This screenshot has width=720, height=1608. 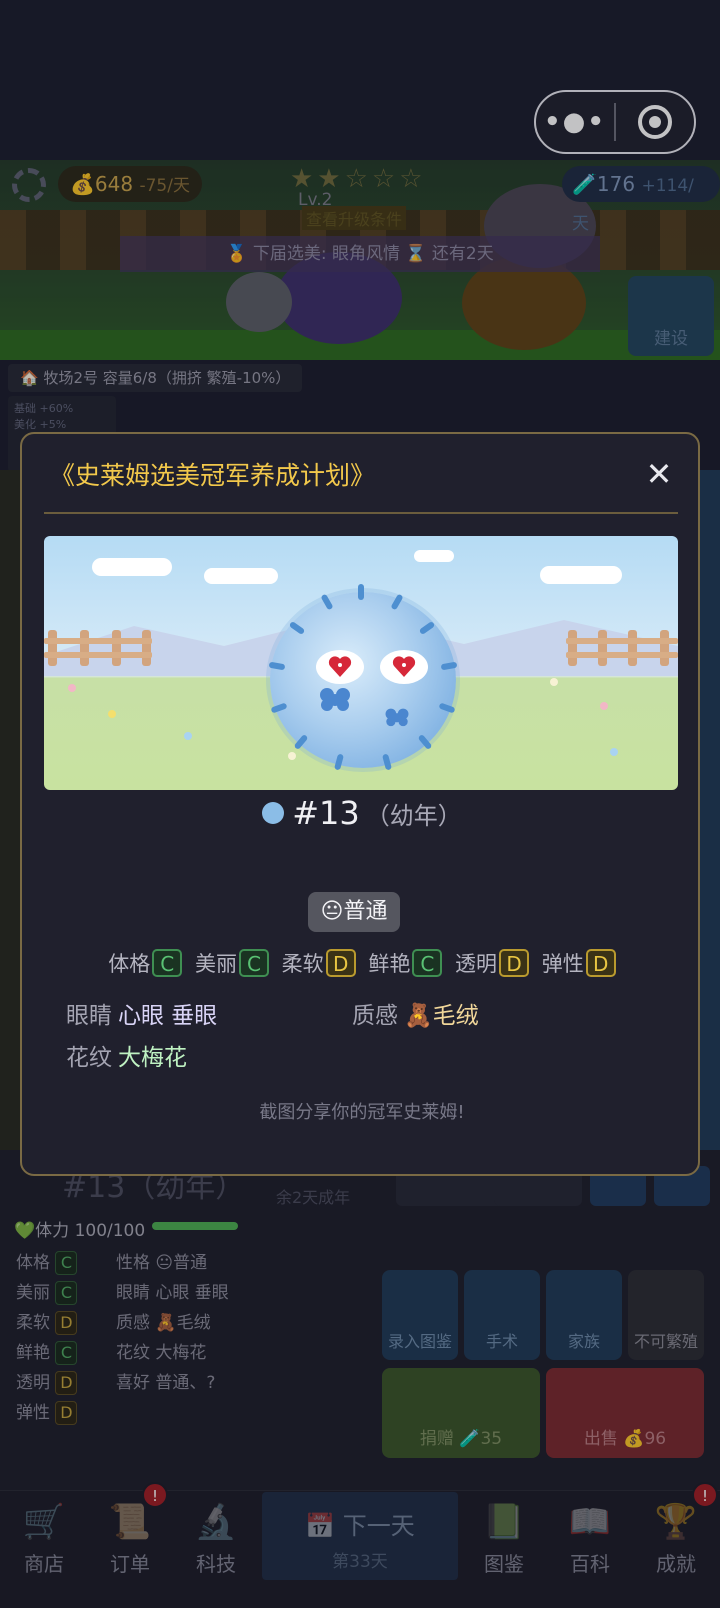 I want to click on right-fence, so click(x=622, y=650).